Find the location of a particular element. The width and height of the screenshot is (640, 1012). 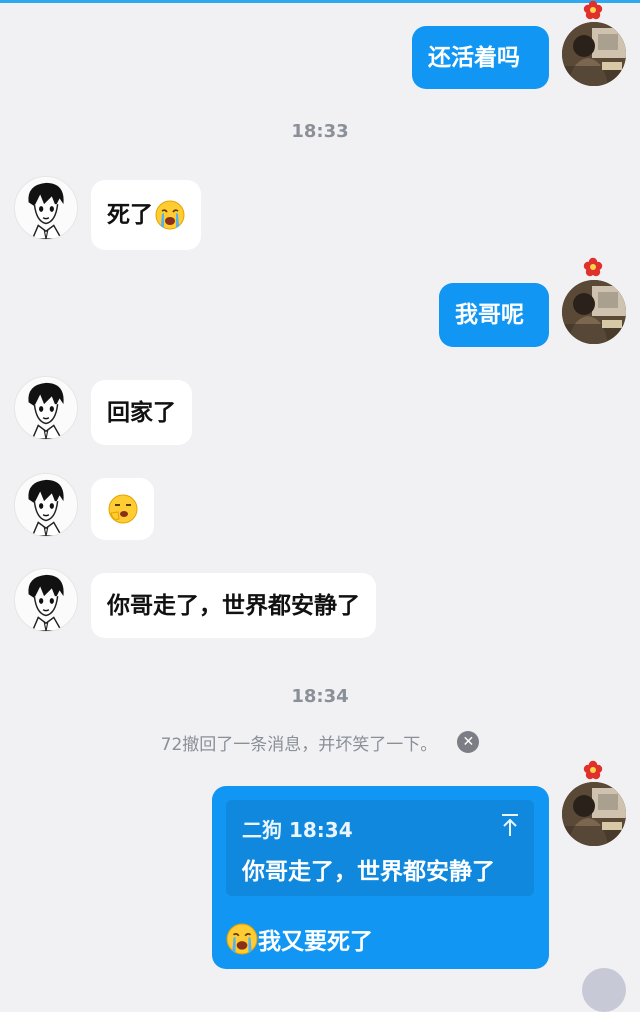

message-bubble-outgoing: 我哥呢 is located at coordinates (494, 315).